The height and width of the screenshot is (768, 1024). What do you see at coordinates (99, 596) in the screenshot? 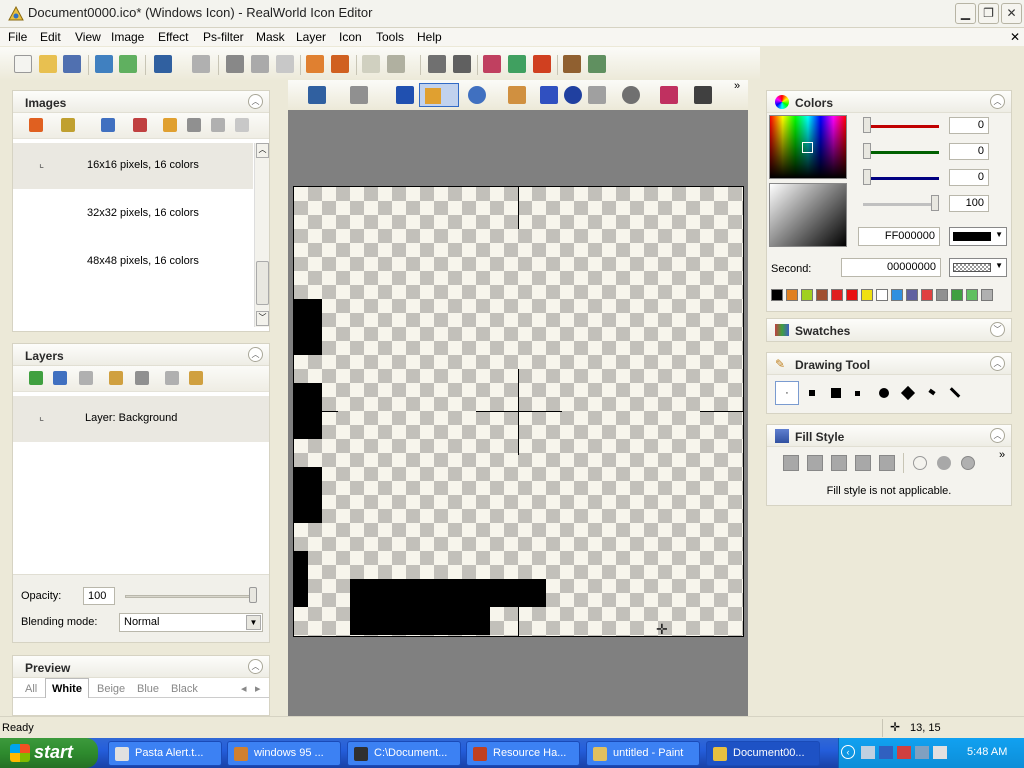
I see `opacity-input: 100` at bounding box center [99, 596].